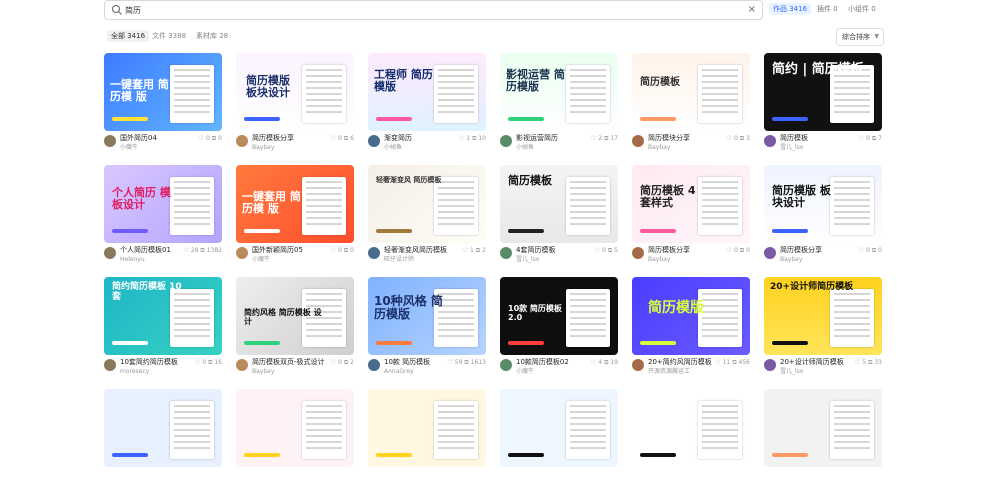 This screenshot has height=491, width=993. I want to click on card-thumbnail: 个人简历 模板设计, so click(163, 204).